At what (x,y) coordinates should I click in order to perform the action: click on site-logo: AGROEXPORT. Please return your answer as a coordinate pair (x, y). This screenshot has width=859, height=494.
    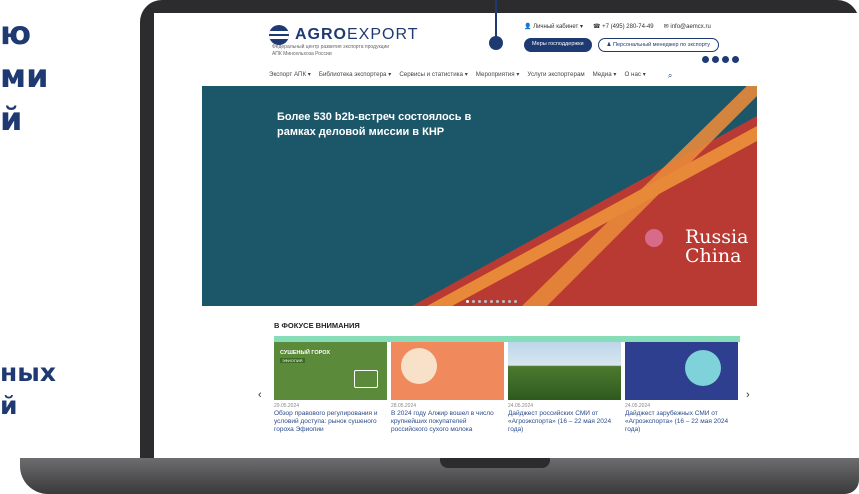
    Looking at the image, I should click on (344, 35).